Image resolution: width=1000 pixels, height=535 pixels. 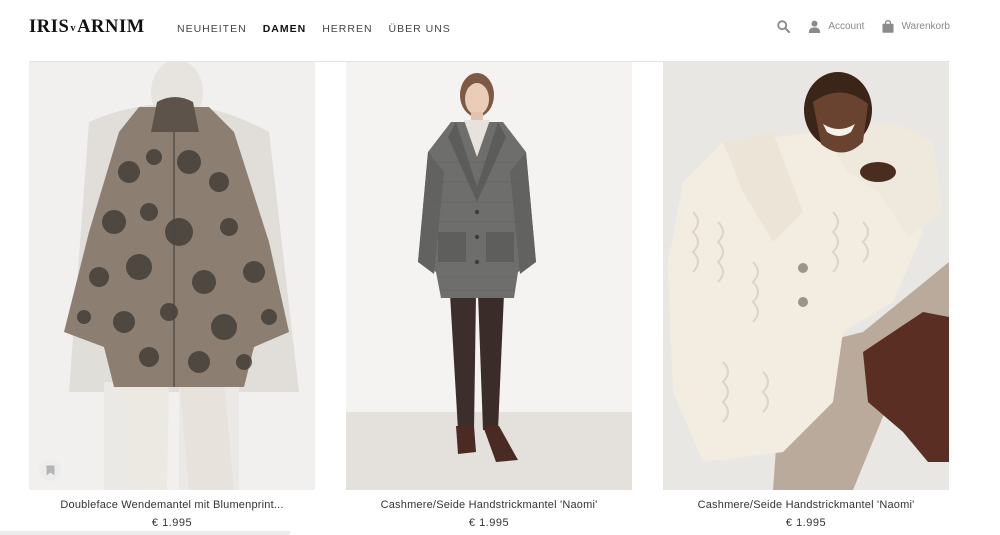 I want to click on search-button, so click(x=784, y=26).